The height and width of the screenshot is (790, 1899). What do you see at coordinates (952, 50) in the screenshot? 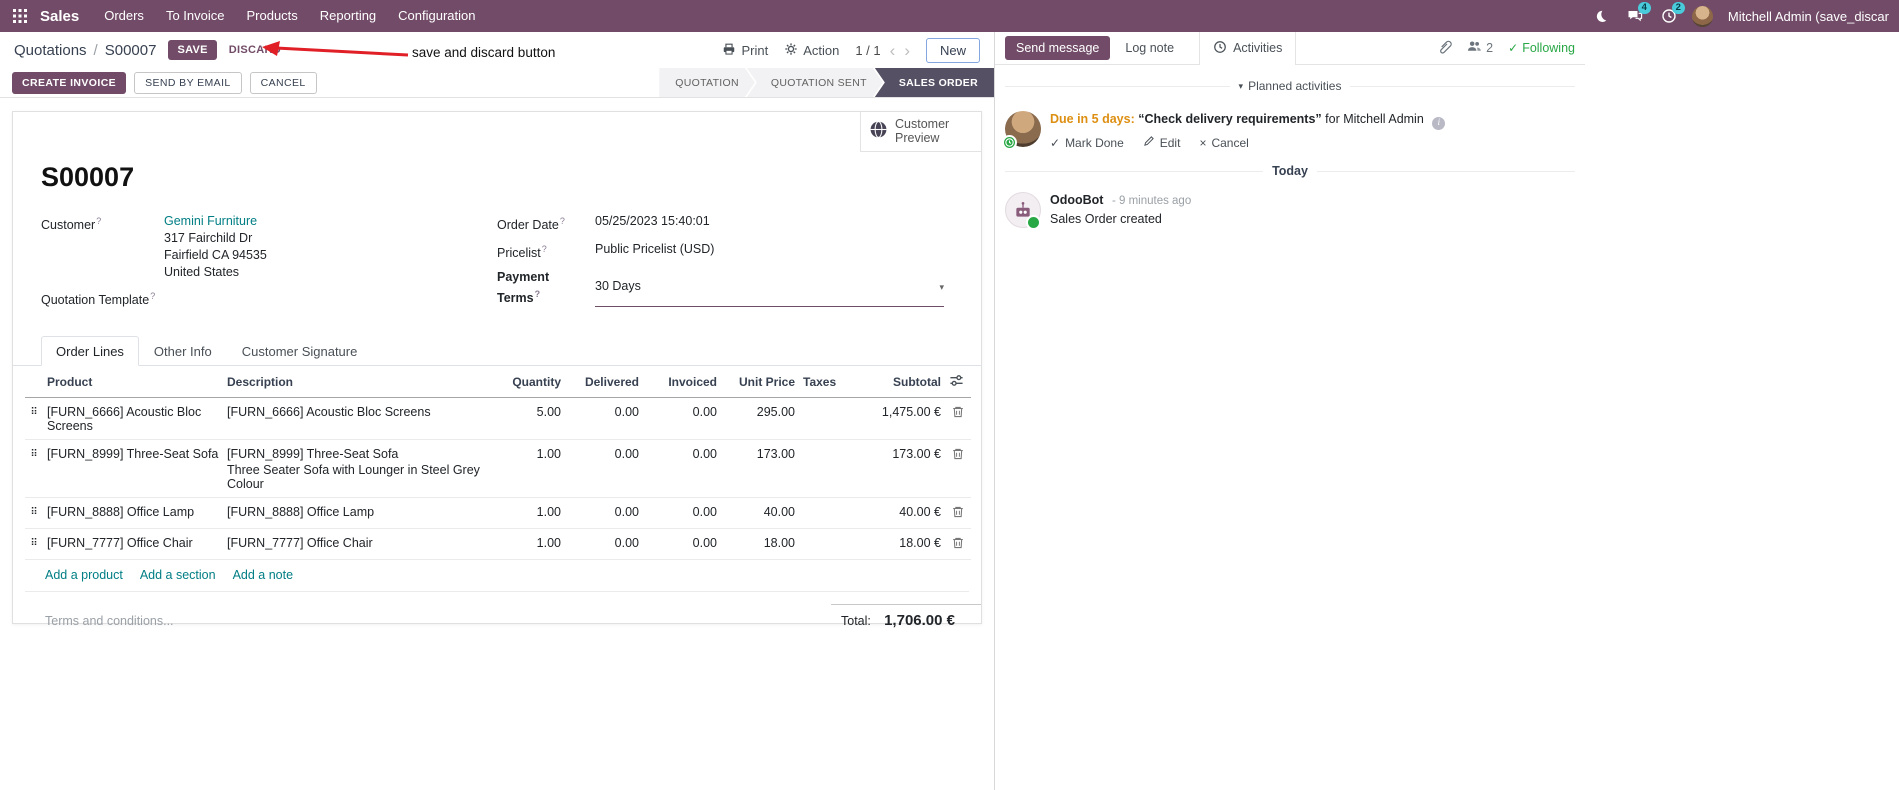
I see `new-button: New` at bounding box center [952, 50].